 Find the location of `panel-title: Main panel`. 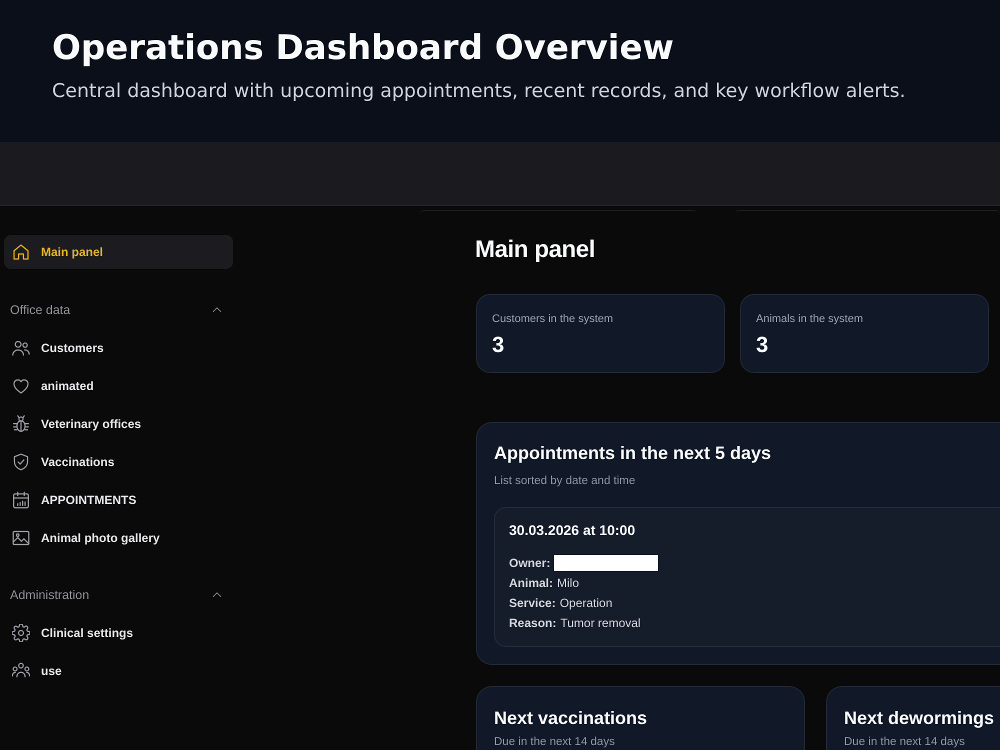

panel-title: Main panel is located at coordinates (535, 250).